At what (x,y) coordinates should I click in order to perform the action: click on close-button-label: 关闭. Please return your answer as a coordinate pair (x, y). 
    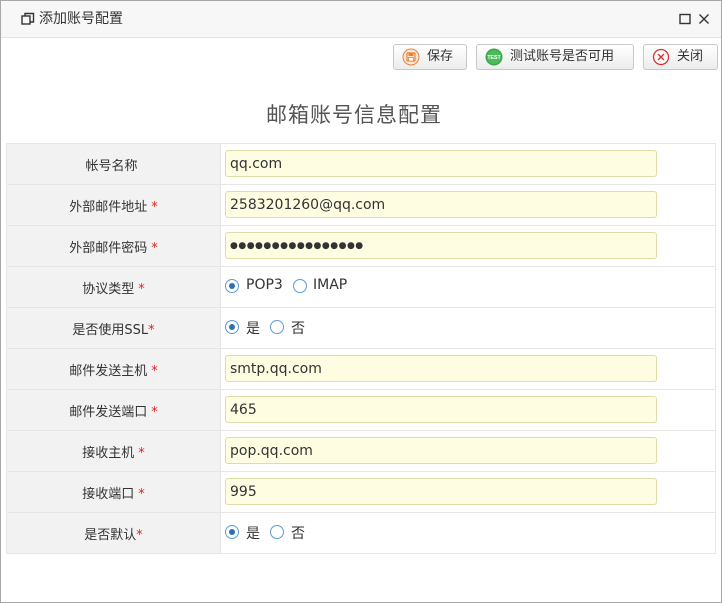
    Looking at the image, I should click on (690, 56).